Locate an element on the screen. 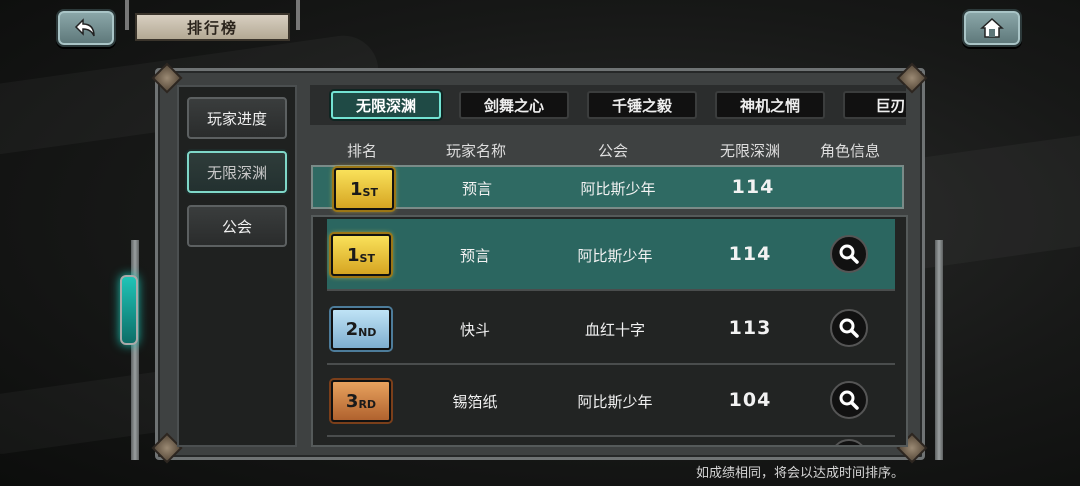  table-row: 2 ND 快斗 血红十字 113 is located at coordinates (611, 329).